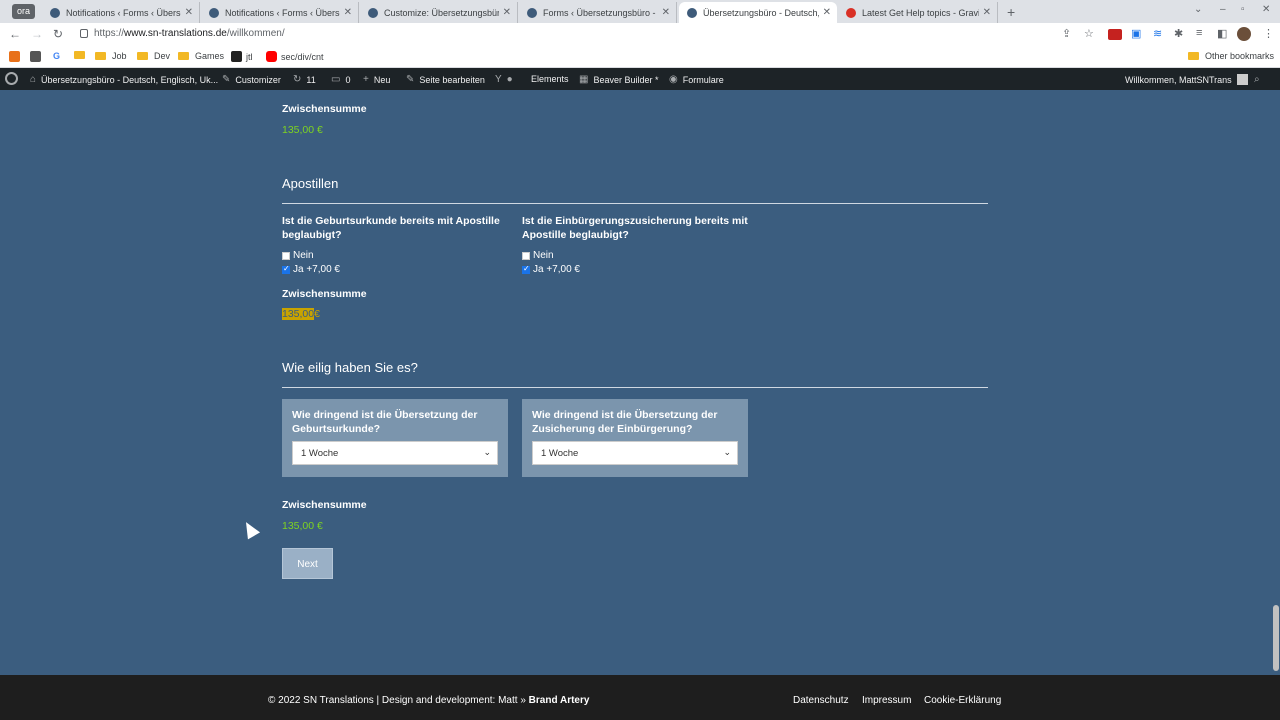 This screenshot has width=1280, height=720. Describe the element at coordinates (251, 79) in the screenshot. I see `wp-customizer: ✎ Customizer` at that location.